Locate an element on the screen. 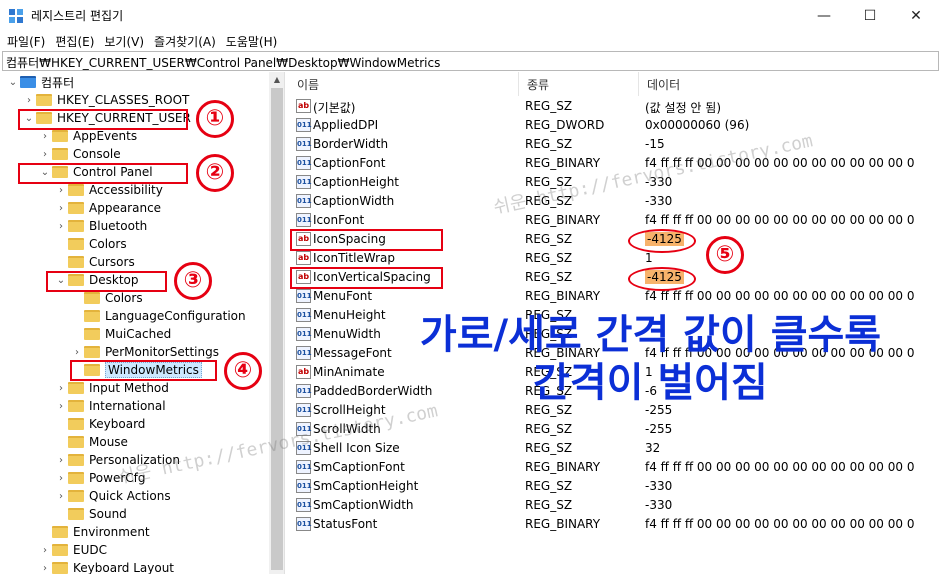 This screenshot has height=574, width=941. value-name: MenuHeight is located at coordinates (349, 315).